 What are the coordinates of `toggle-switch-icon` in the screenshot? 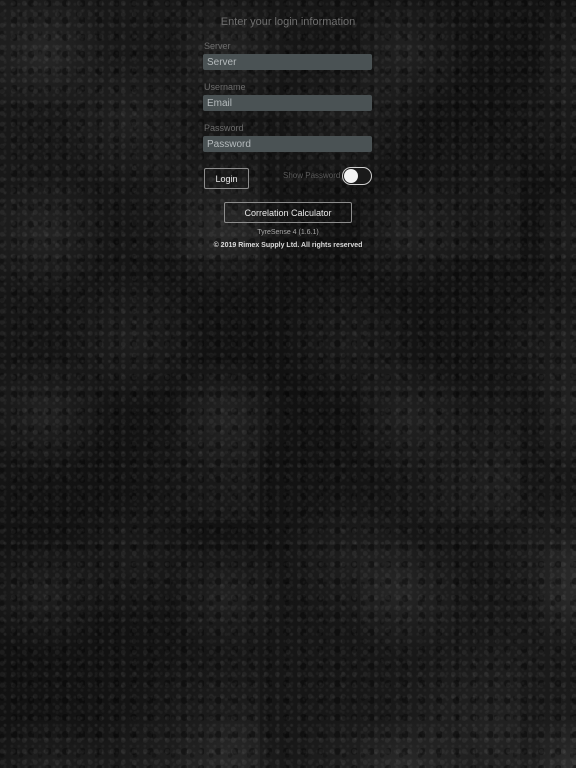 It's located at (351, 176).